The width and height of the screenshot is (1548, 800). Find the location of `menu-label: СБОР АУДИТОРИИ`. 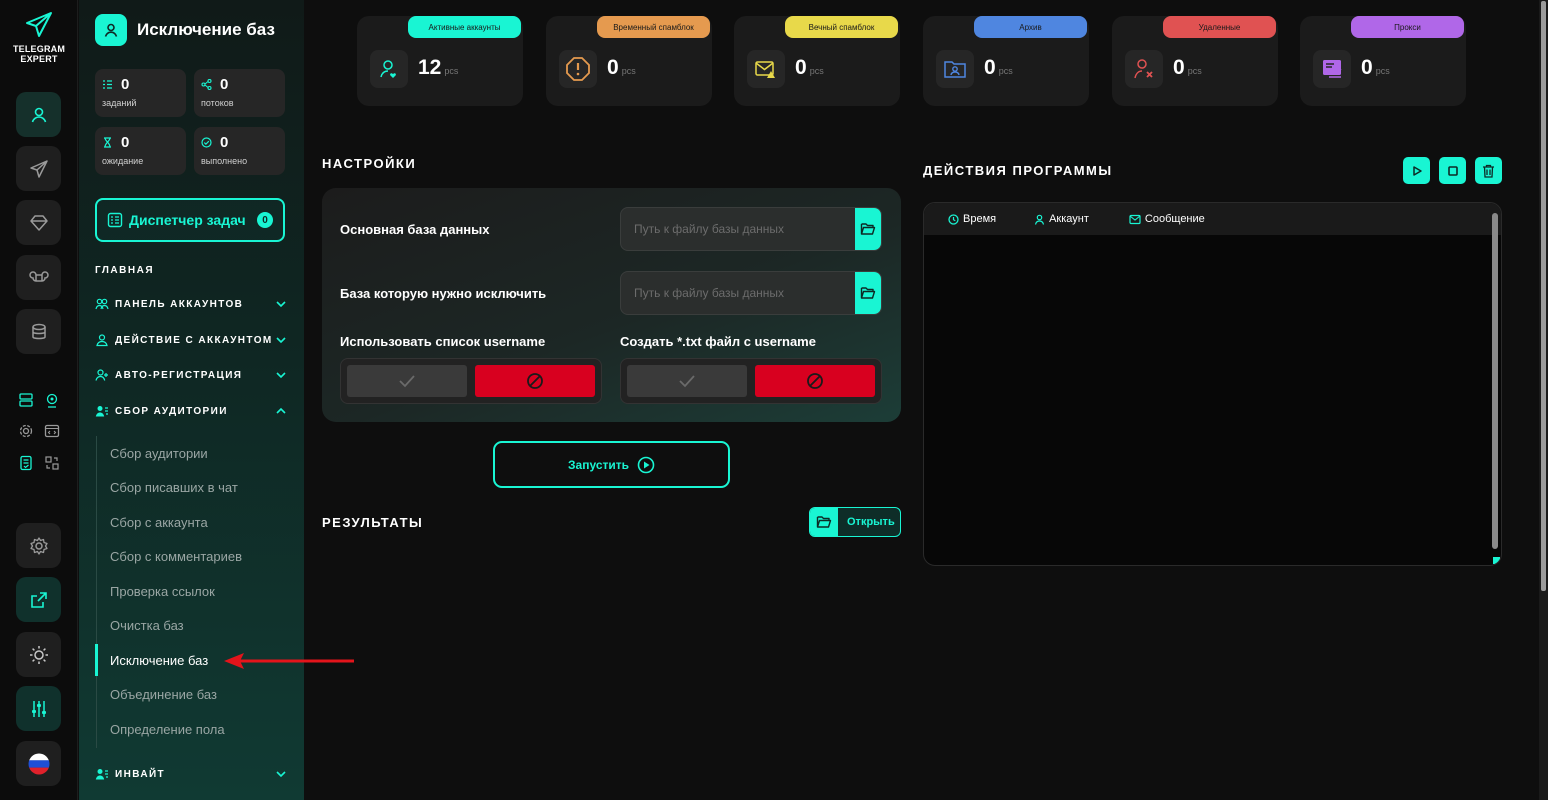

menu-label: СБОР АУДИТОРИИ is located at coordinates (171, 411).